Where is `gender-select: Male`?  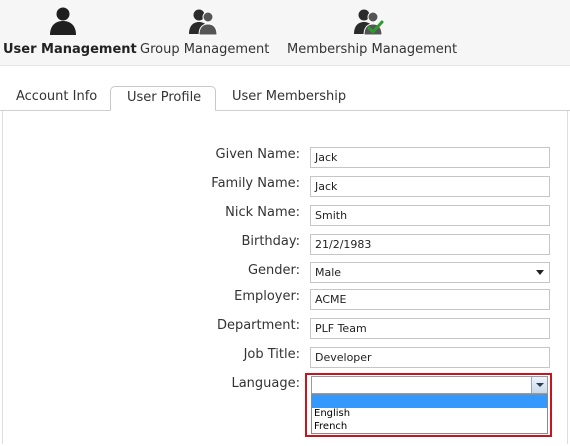
gender-select: Male is located at coordinates (430, 272).